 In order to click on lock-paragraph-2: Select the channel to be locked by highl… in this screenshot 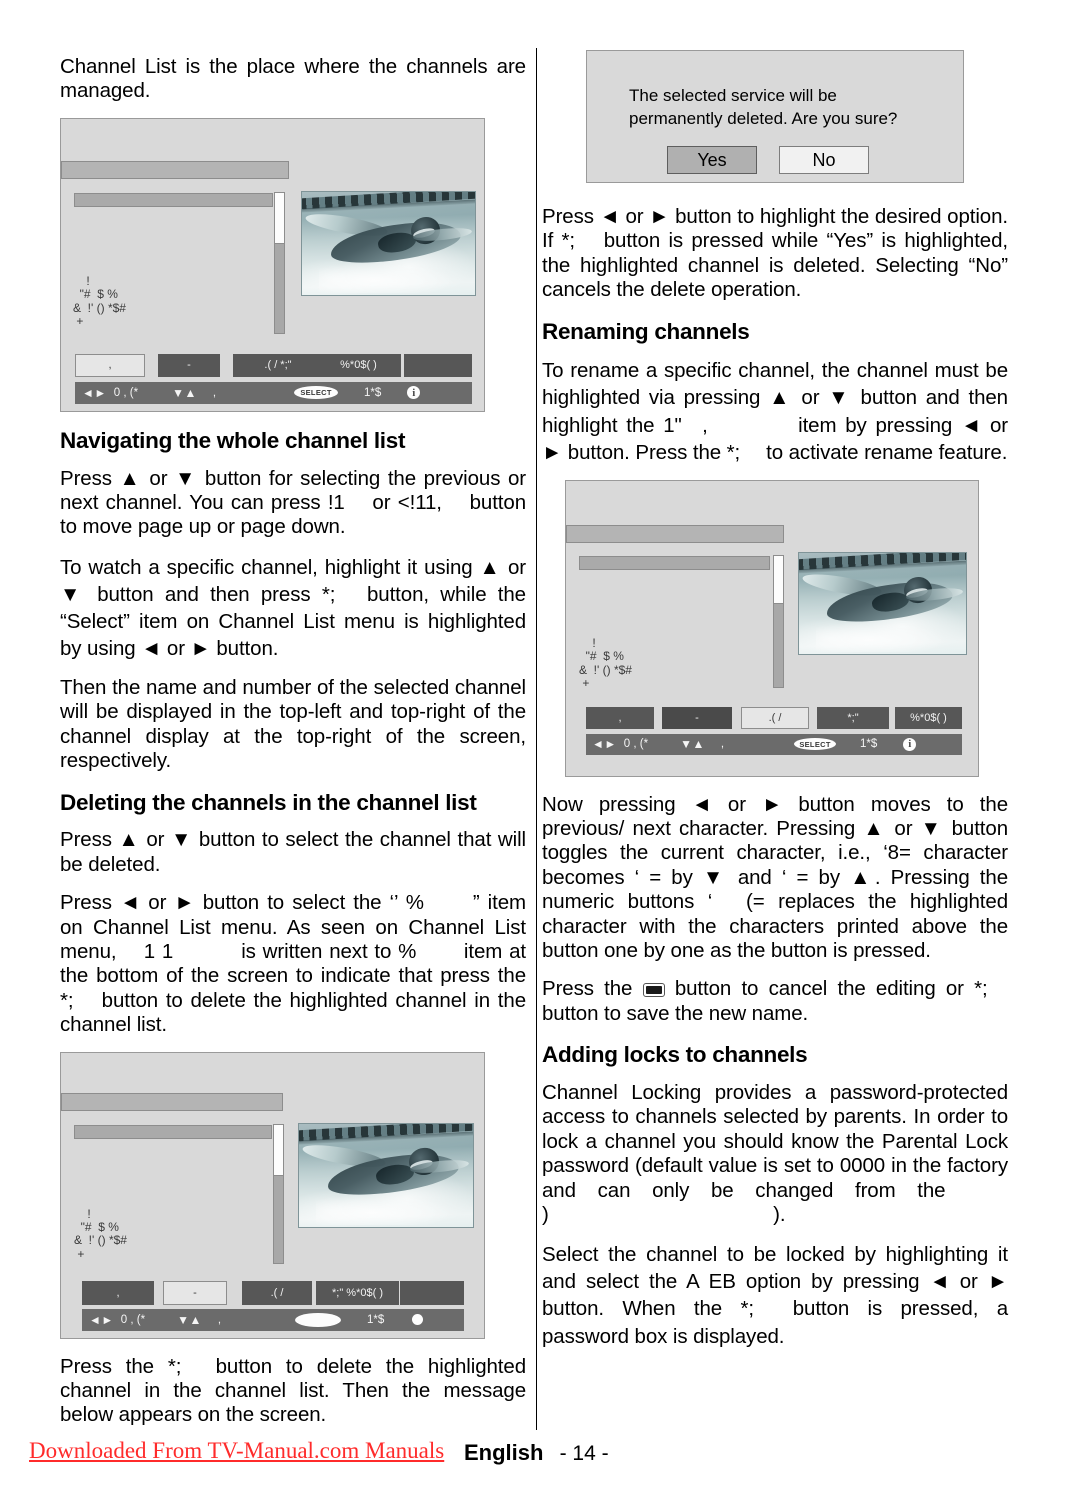, I will do `click(775, 1295)`.